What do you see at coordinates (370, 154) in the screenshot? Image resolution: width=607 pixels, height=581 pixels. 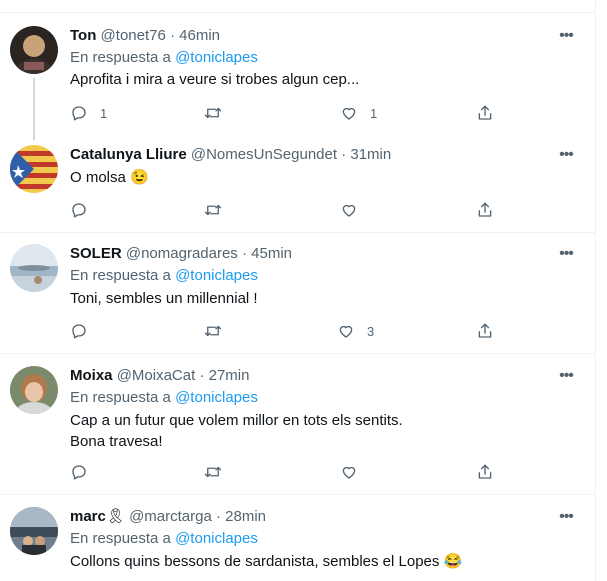 I see `timestamp: 31min` at bounding box center [370, 154].